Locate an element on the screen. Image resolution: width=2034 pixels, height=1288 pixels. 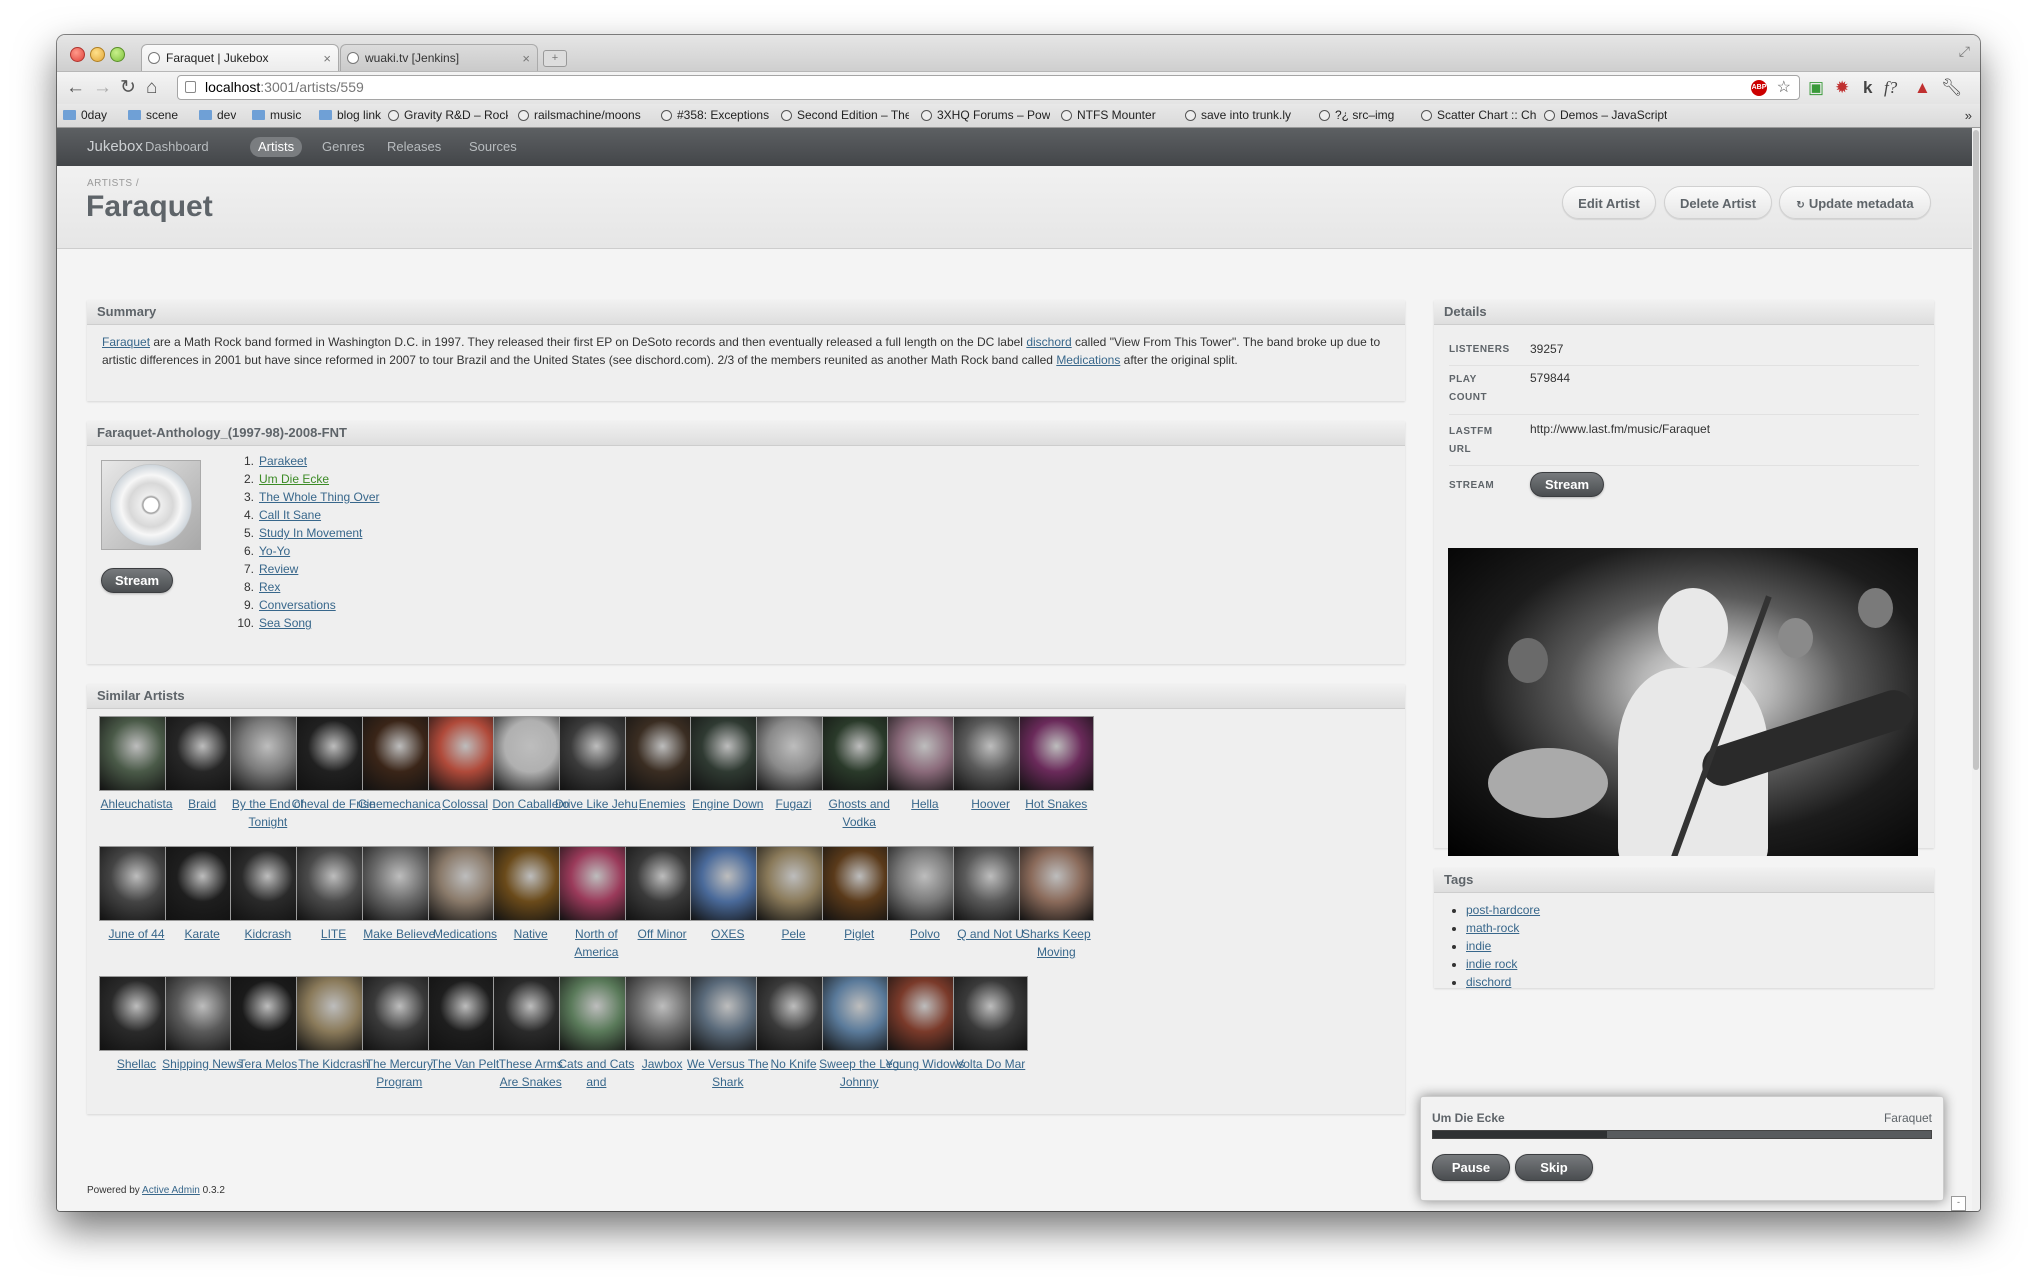
play-label-line2: COUNT is located at coordinates (1468, 397).